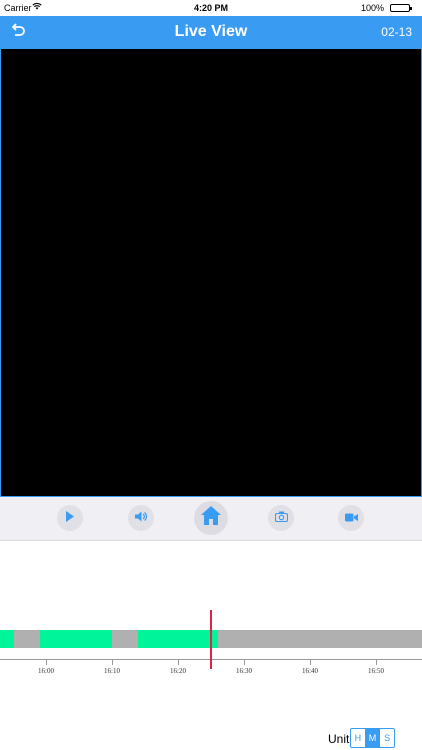  I want to click on clock: 4:20 PM, so click(210, 8).